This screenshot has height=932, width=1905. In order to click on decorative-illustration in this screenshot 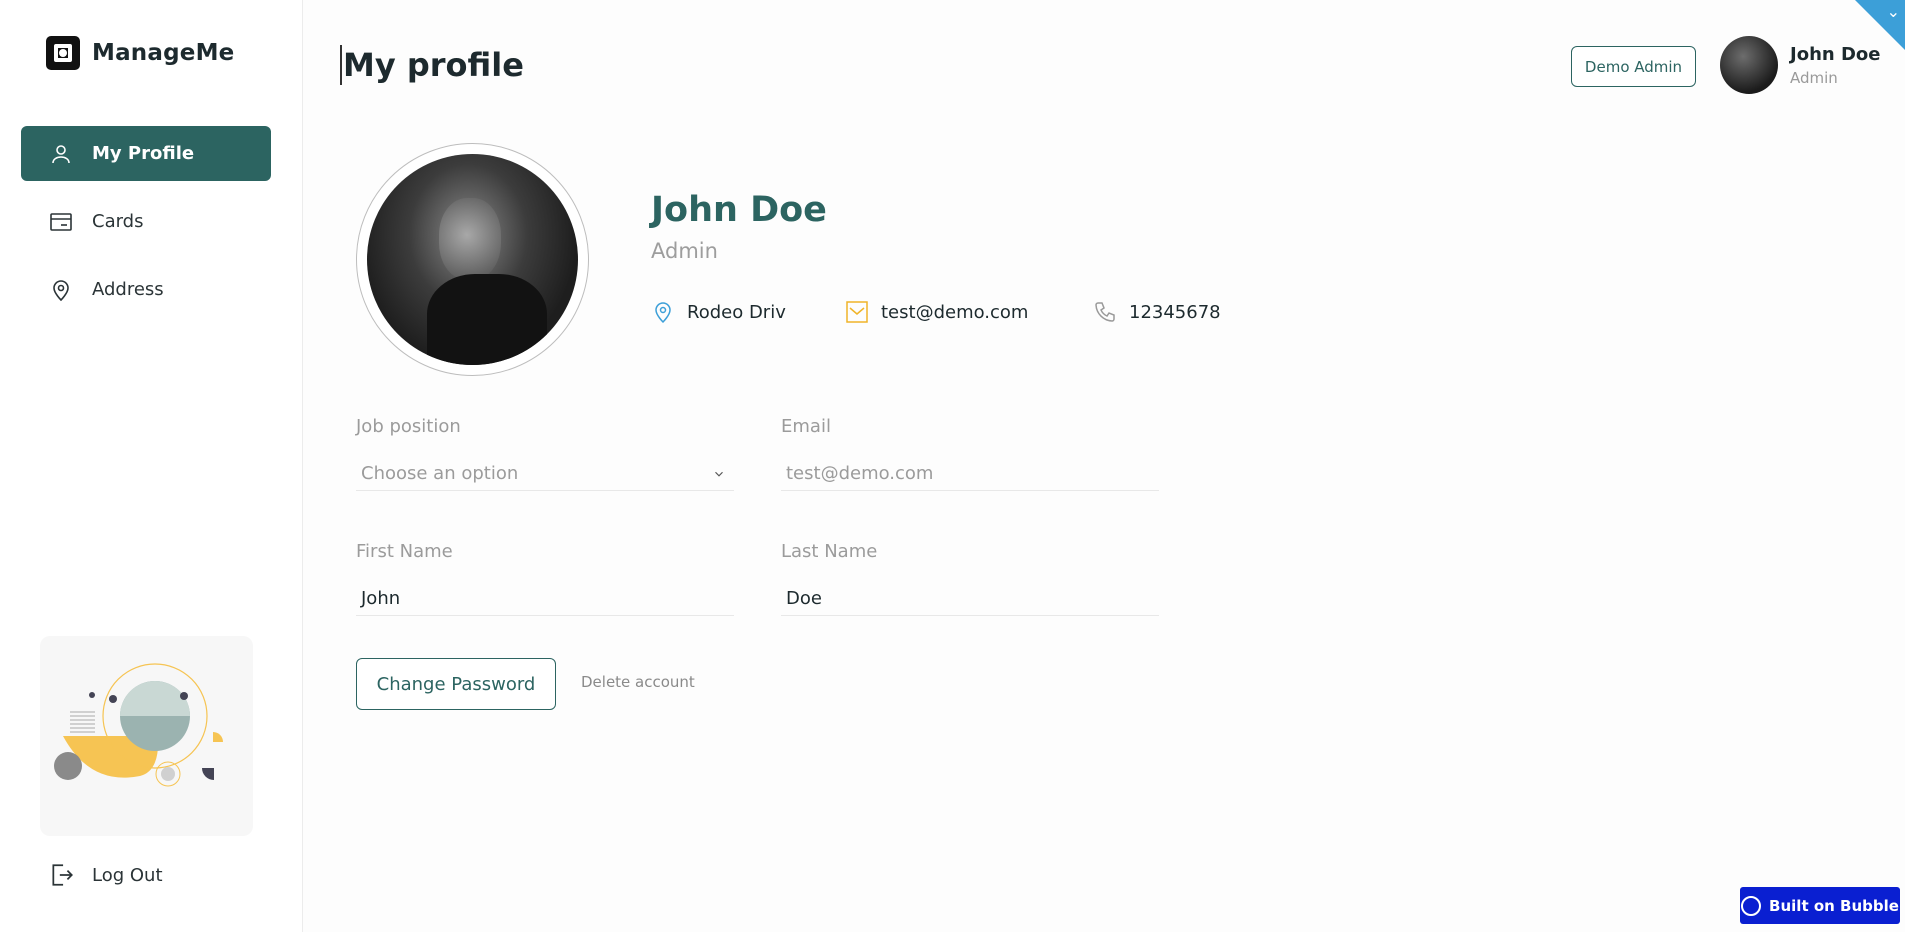, I will do `click(146, 736)`.